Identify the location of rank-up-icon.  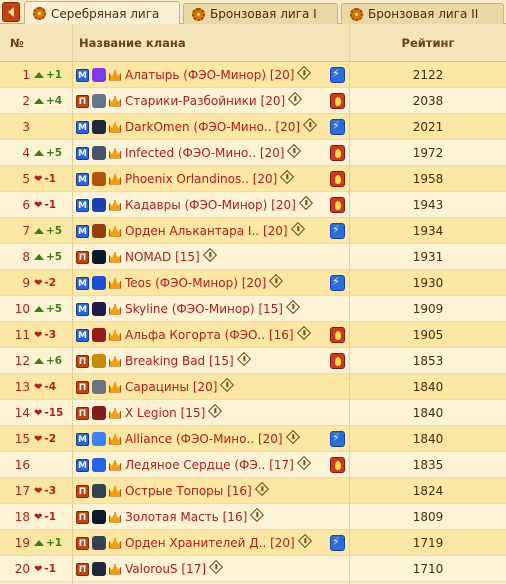
(39, 361).